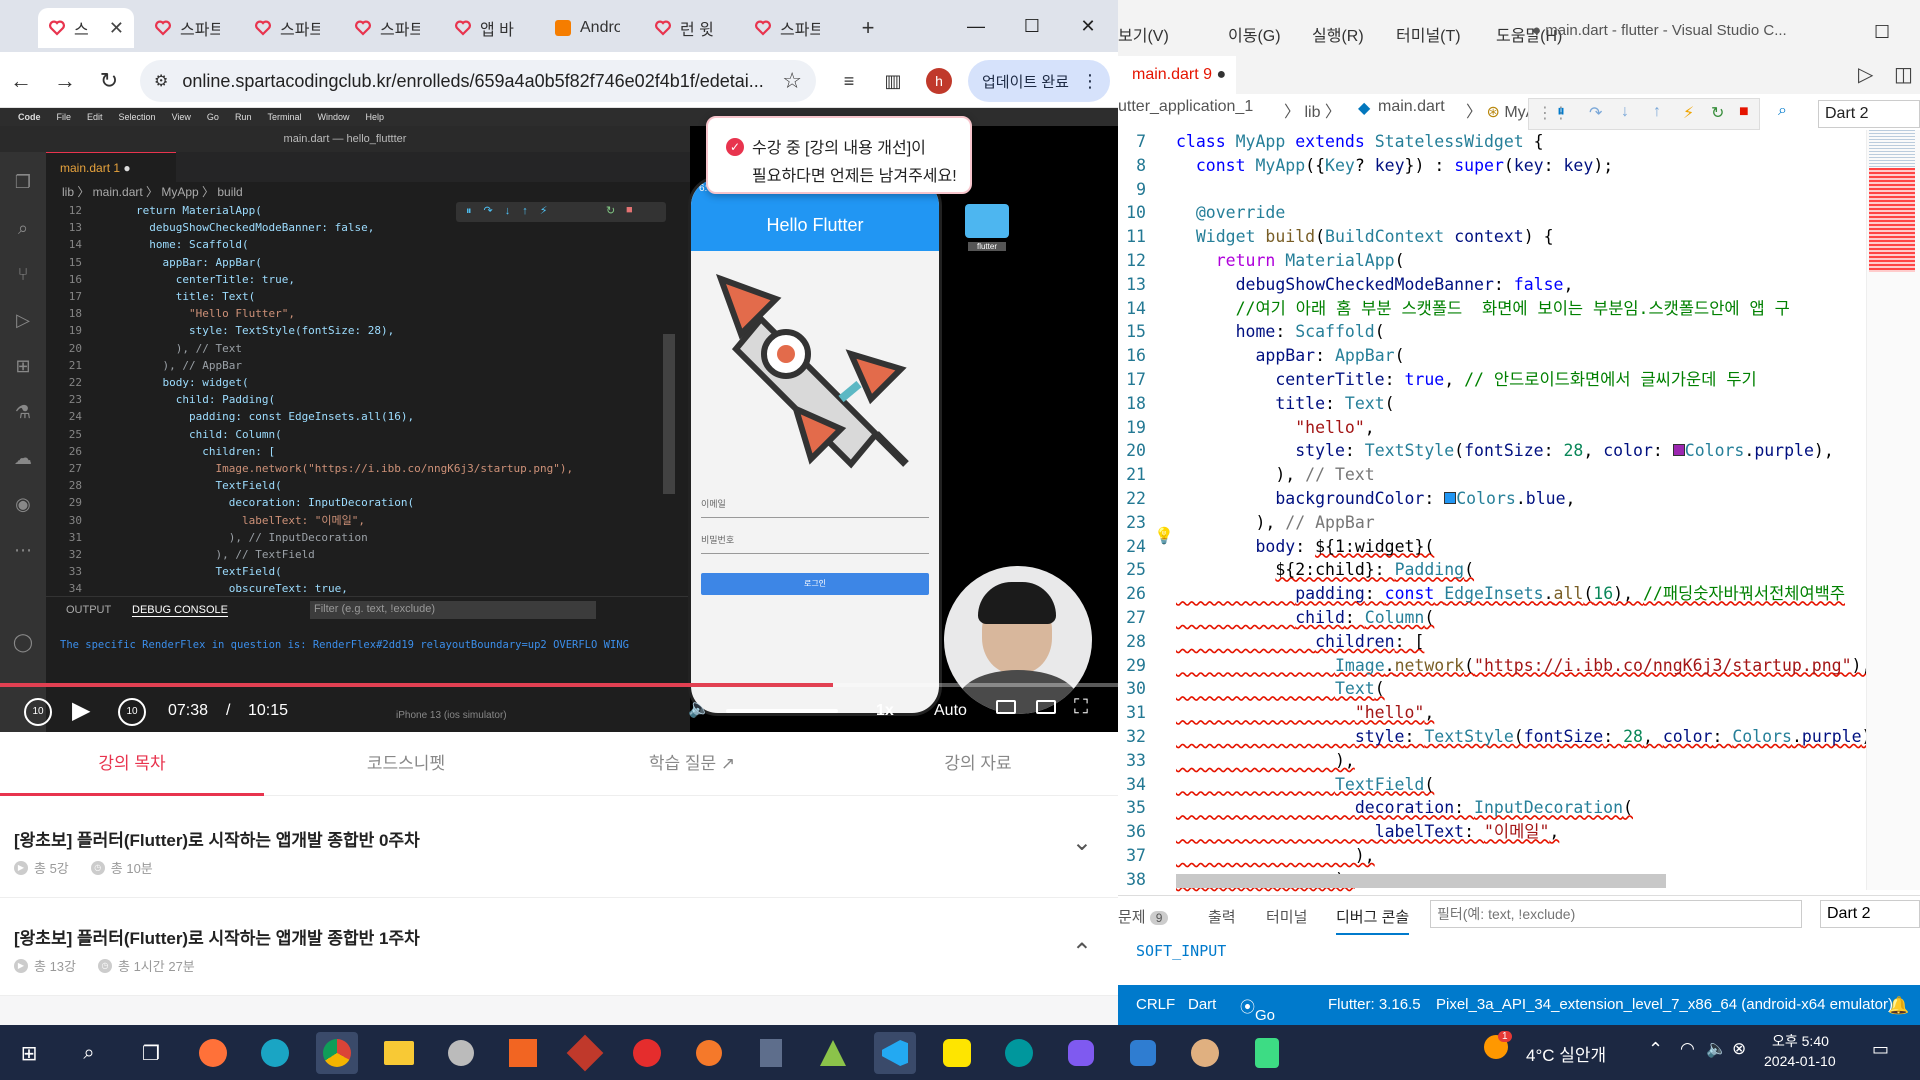  Describe the element at coordinates (1865, 74) in the screenshot. I see `run-icon: ▷` at that location.